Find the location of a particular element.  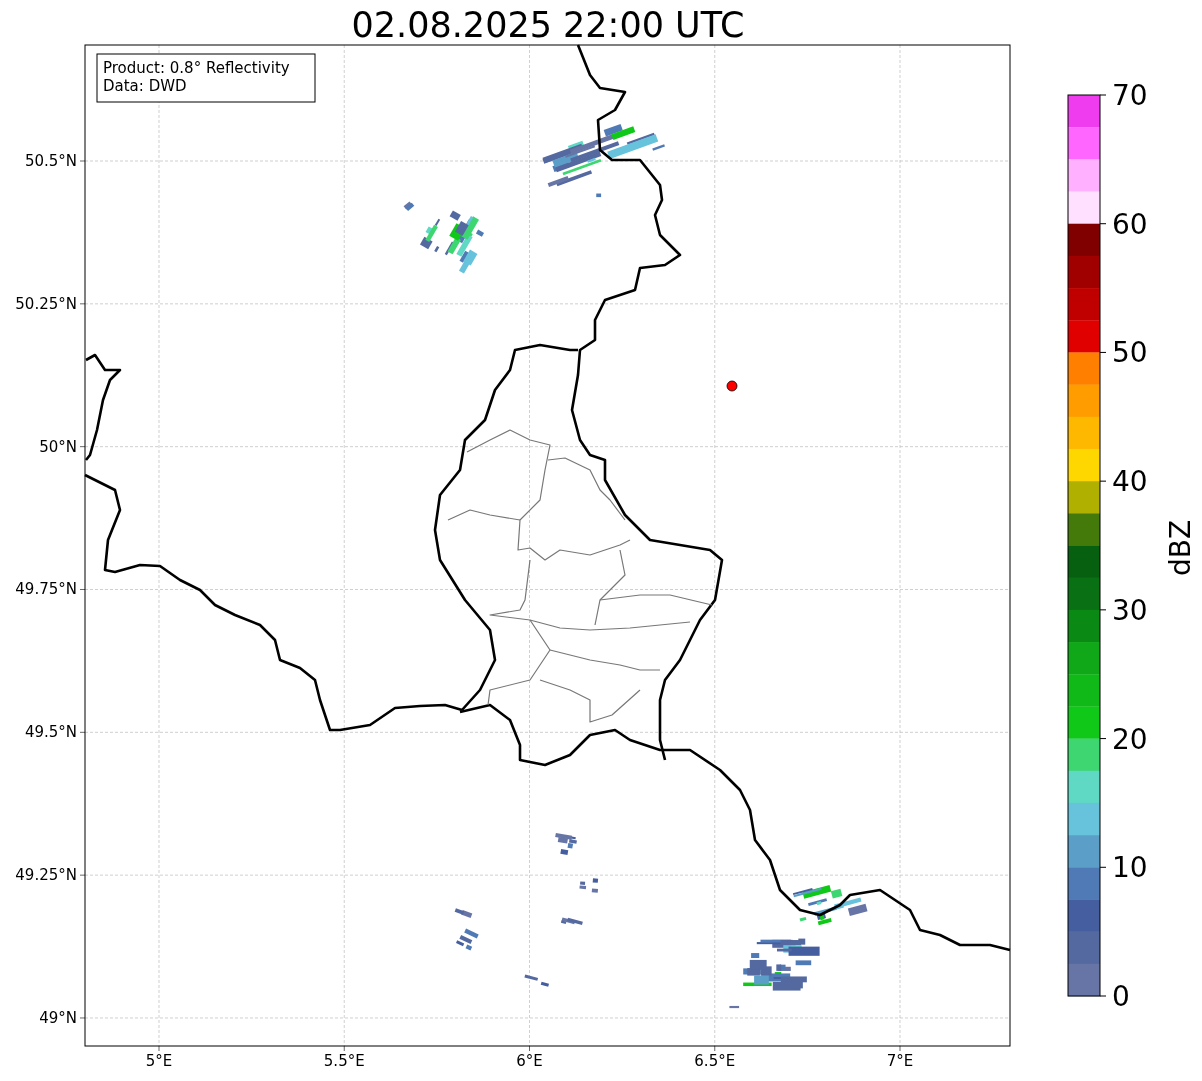

colorbar-tick-label: 10 is located at coordinates (1130, 868).